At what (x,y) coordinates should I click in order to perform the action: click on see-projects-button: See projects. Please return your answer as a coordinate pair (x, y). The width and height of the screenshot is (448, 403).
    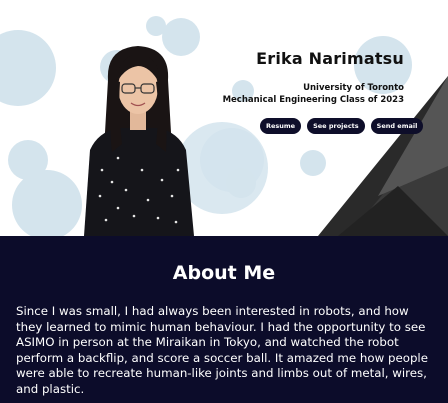
    Looking at the image, I should click on (336, 126).